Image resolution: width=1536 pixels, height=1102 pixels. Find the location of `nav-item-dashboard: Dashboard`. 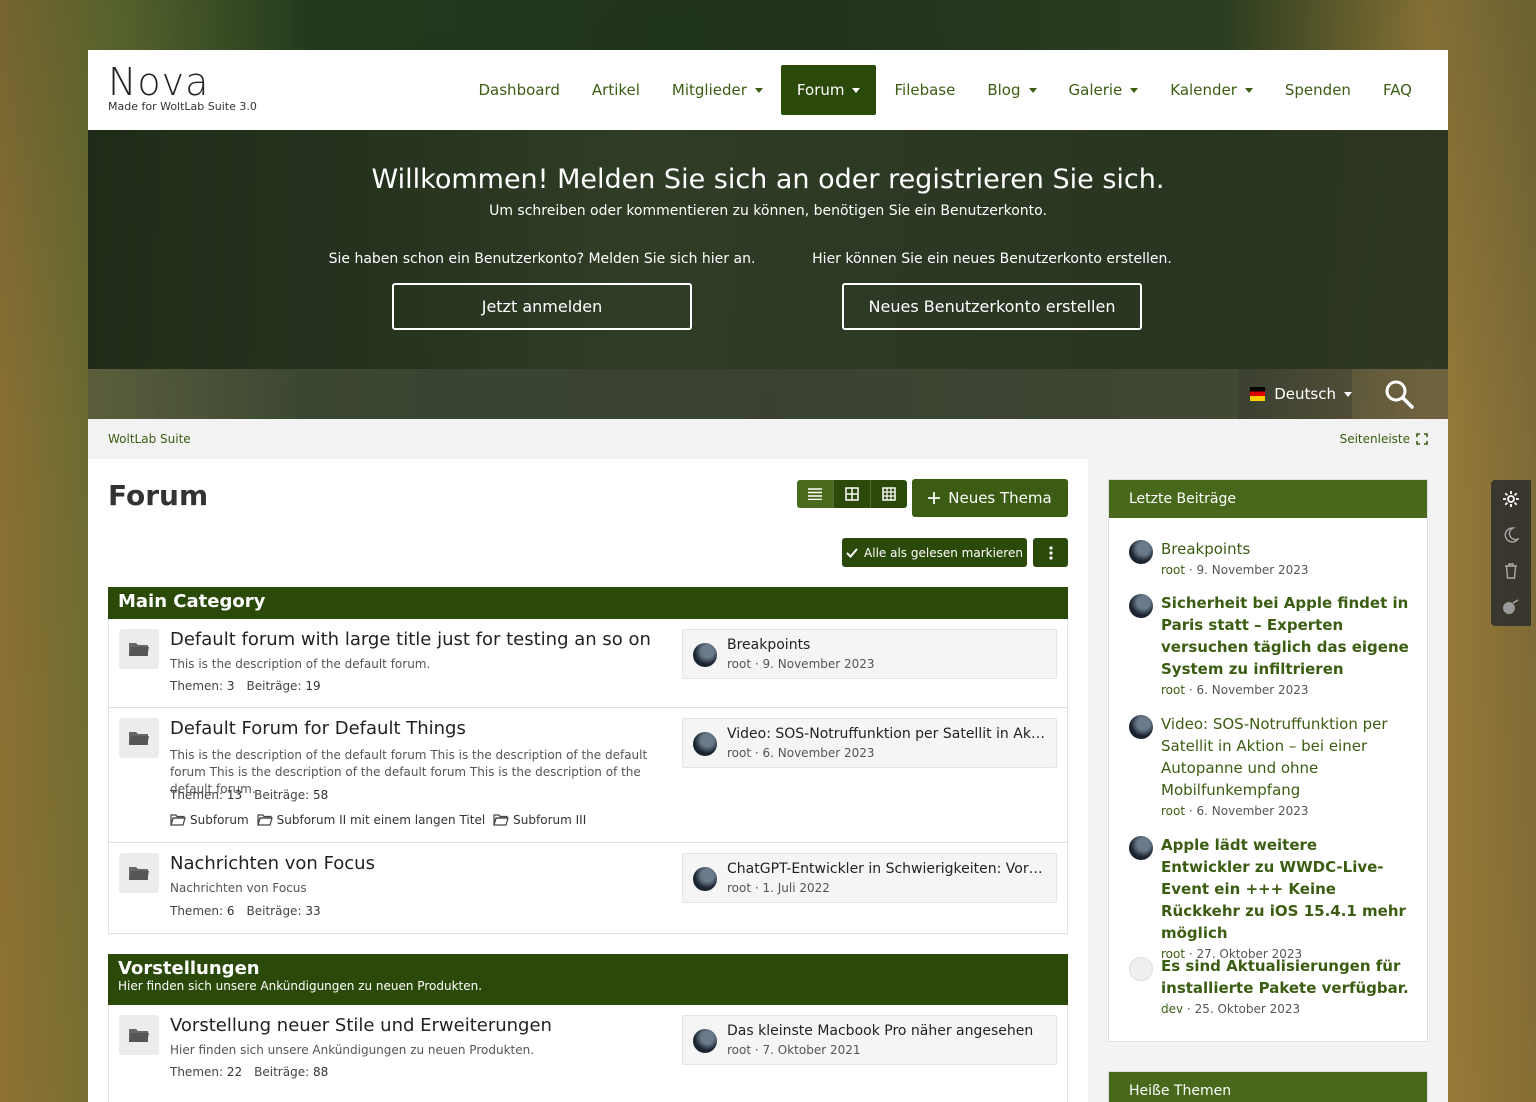

nav-item-dashboard: Dashboard is located at coordinates (519, 90).